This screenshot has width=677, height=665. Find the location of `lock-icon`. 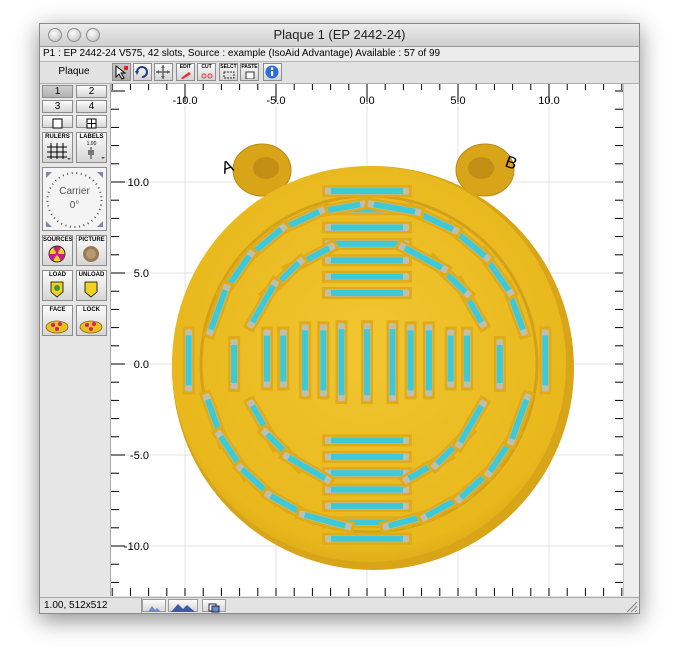

lock-icon is located at coordinates (91, 327).